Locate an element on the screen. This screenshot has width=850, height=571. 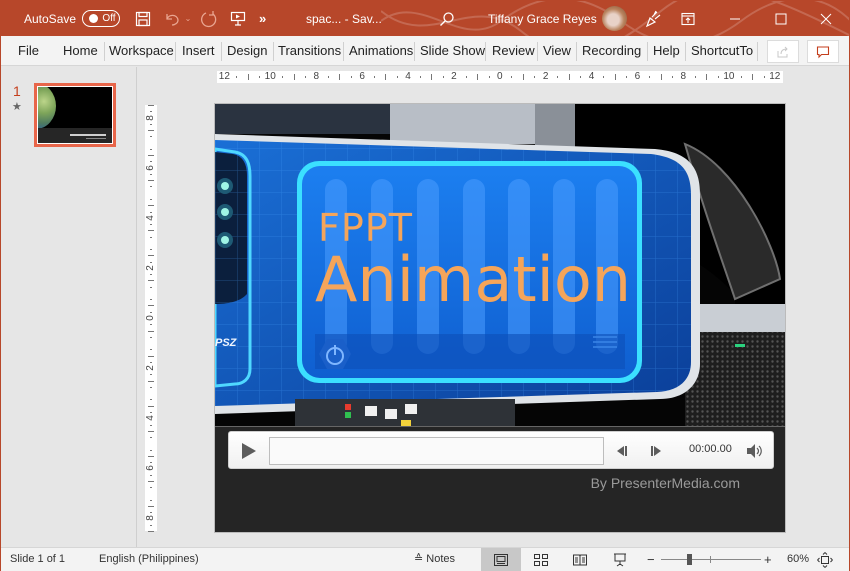
slide-show-icon is located at coordinates (620, 559).